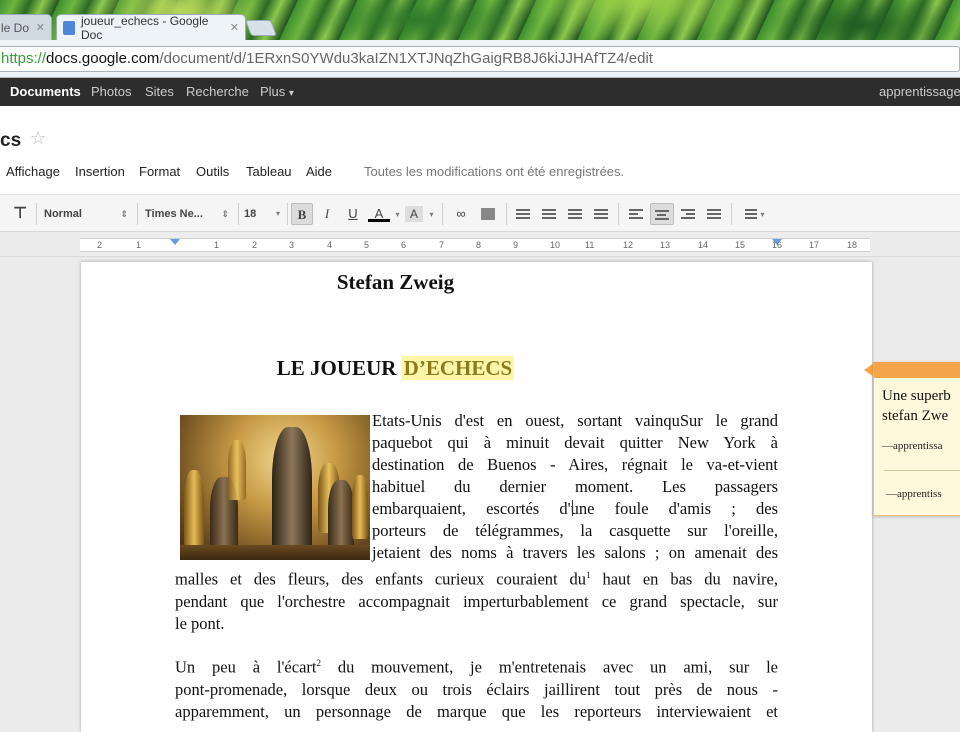  Describe the element at coordinates (523, 214) in the screenshot. I see `numbered-list-icon` at that location.